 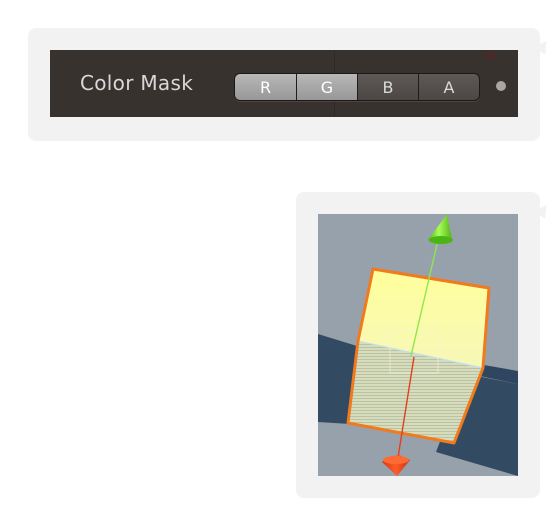 What do you see at coordinates (265, 87) in the screenshot?
I see `channel-r-toggle: R` at bounding box center [265, 87].